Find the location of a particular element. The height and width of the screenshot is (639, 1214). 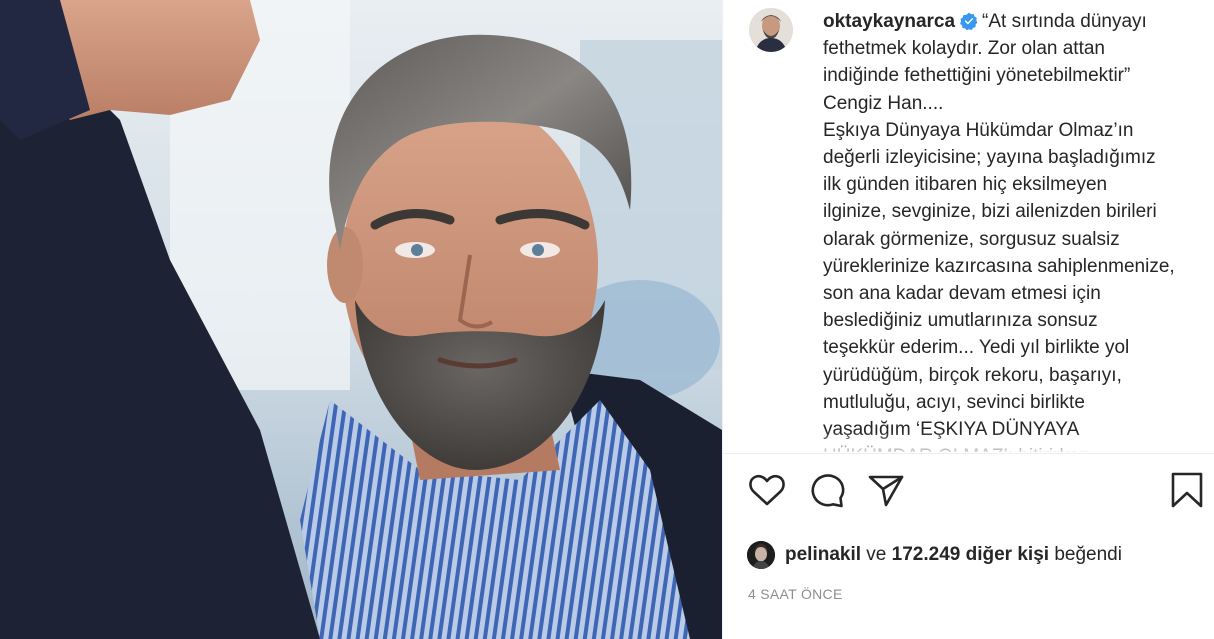

section-divider is located at coordinates (968, 453).